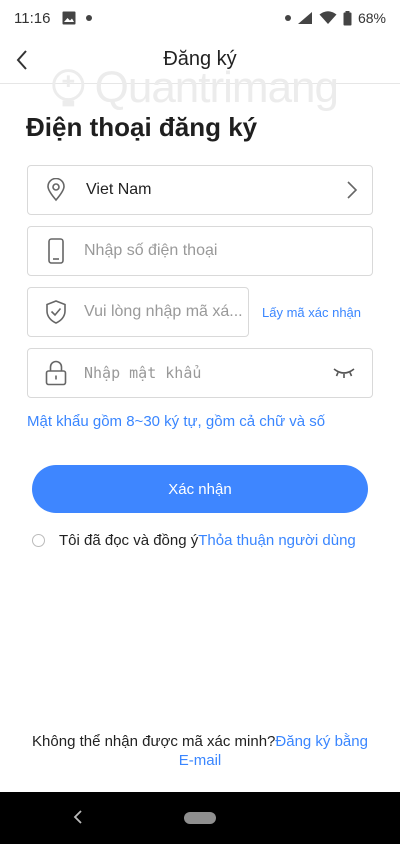  What do you see at coordinates (56, 190) in the screenshot?
I see `location-pin-icon` at bounding box center [56, 190].